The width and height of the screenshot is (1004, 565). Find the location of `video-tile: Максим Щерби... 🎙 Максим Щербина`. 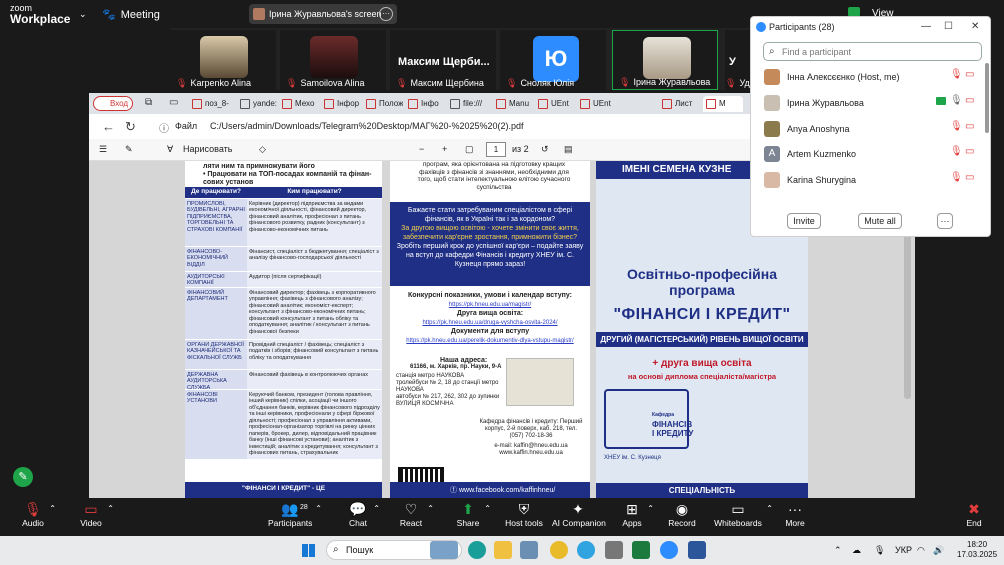

video-tile: Максим Щерби... 🎙 Максим Щербина is located at coordinates (443, 60).